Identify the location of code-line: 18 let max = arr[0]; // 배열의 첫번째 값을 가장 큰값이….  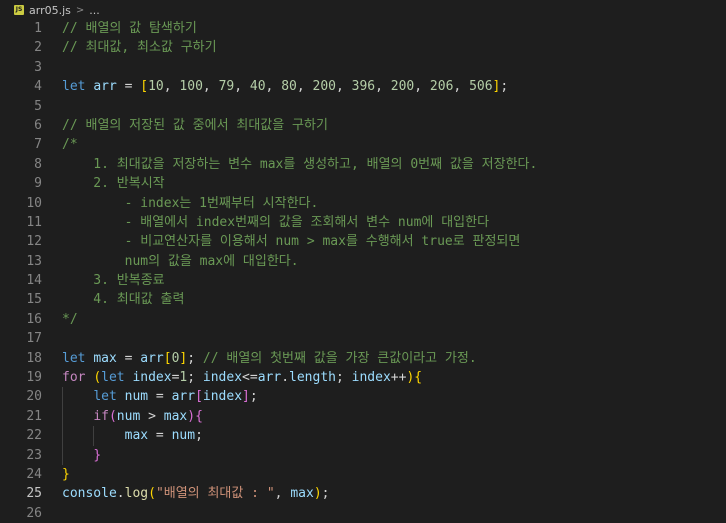
(363, 358).